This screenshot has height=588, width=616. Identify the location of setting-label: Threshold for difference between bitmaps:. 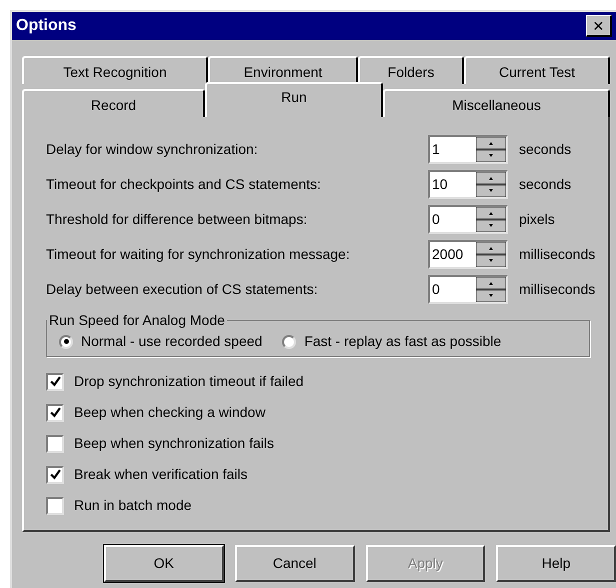
(177, 219).